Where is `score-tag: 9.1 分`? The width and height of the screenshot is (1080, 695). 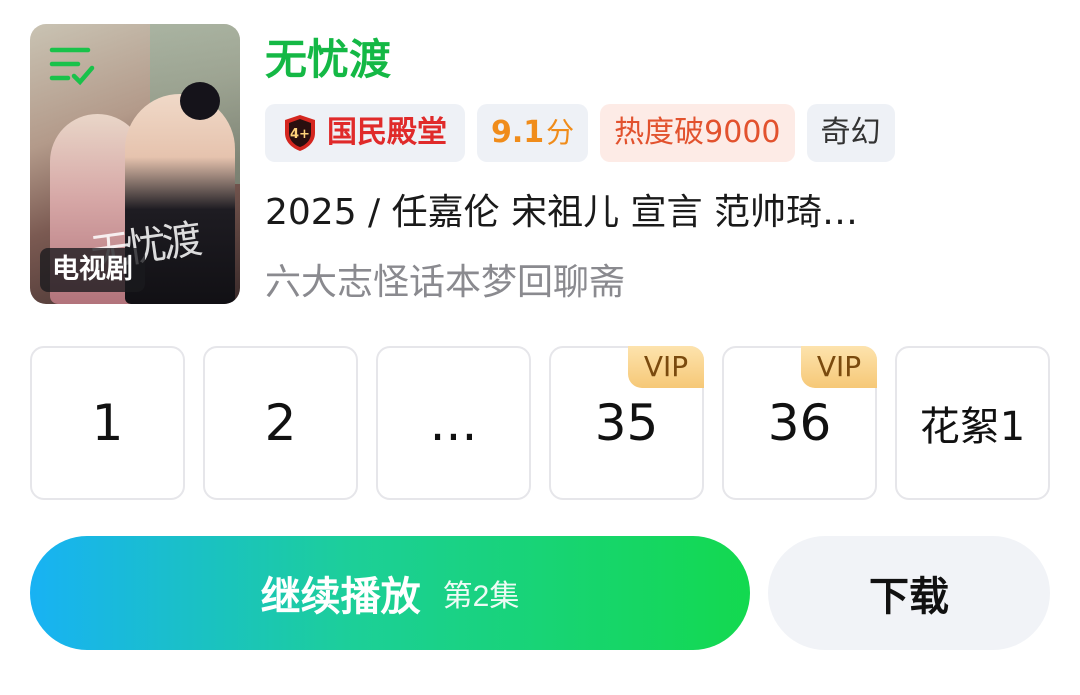 score-tag: 9.1 分 is located at coordinates (533, 133).